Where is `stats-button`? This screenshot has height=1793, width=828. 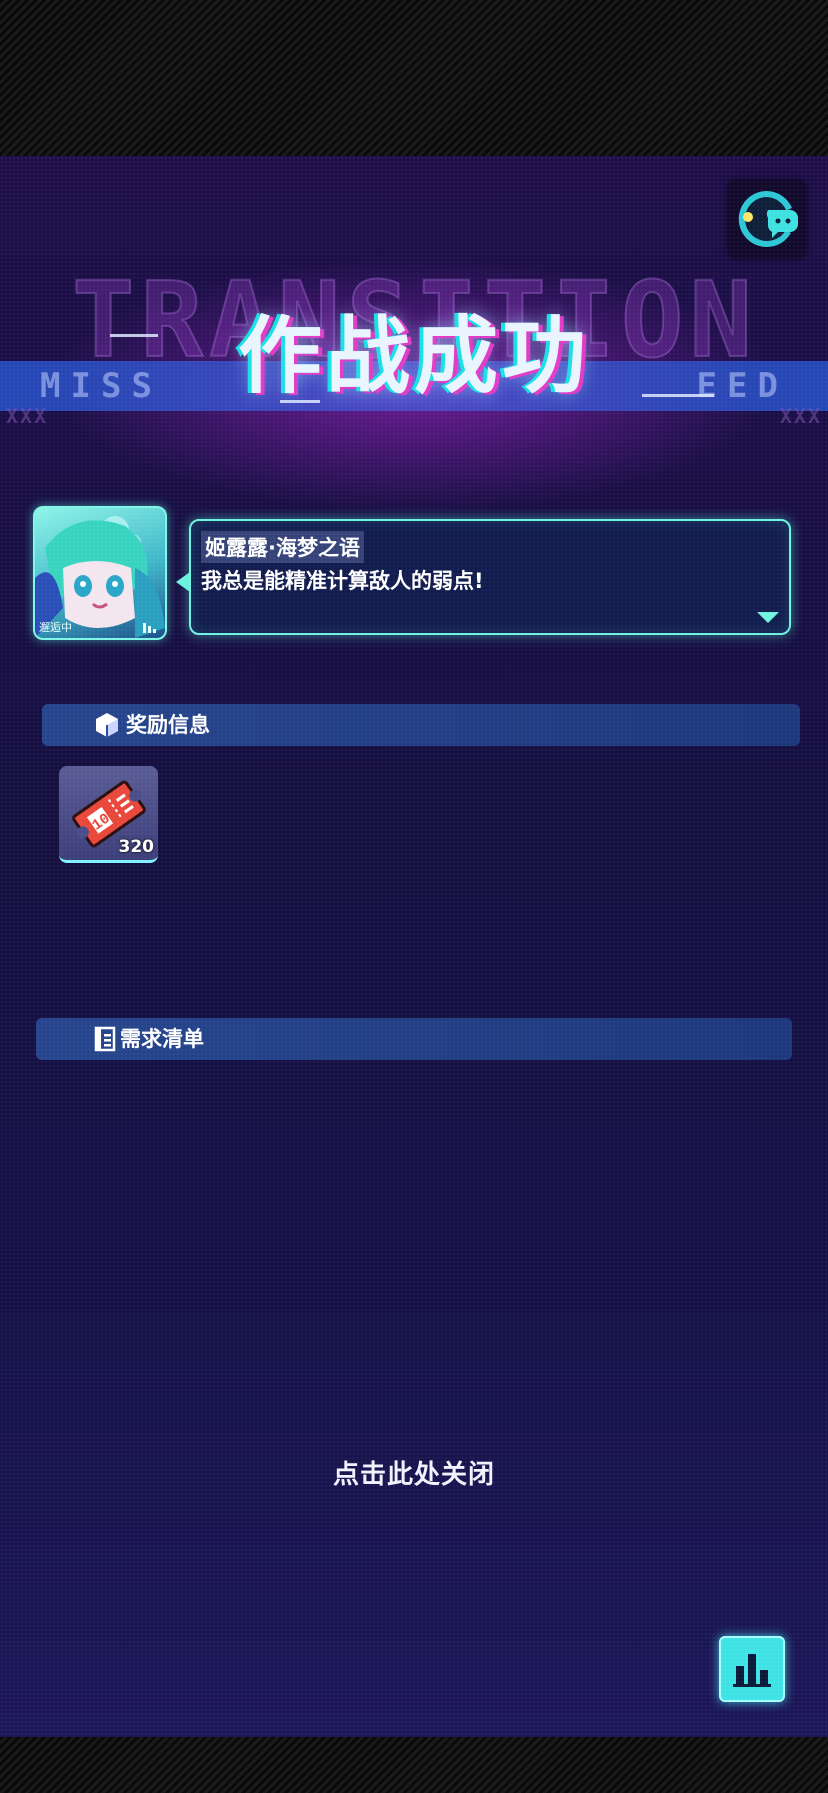
stats-button is located at coordinates (752, 1669).